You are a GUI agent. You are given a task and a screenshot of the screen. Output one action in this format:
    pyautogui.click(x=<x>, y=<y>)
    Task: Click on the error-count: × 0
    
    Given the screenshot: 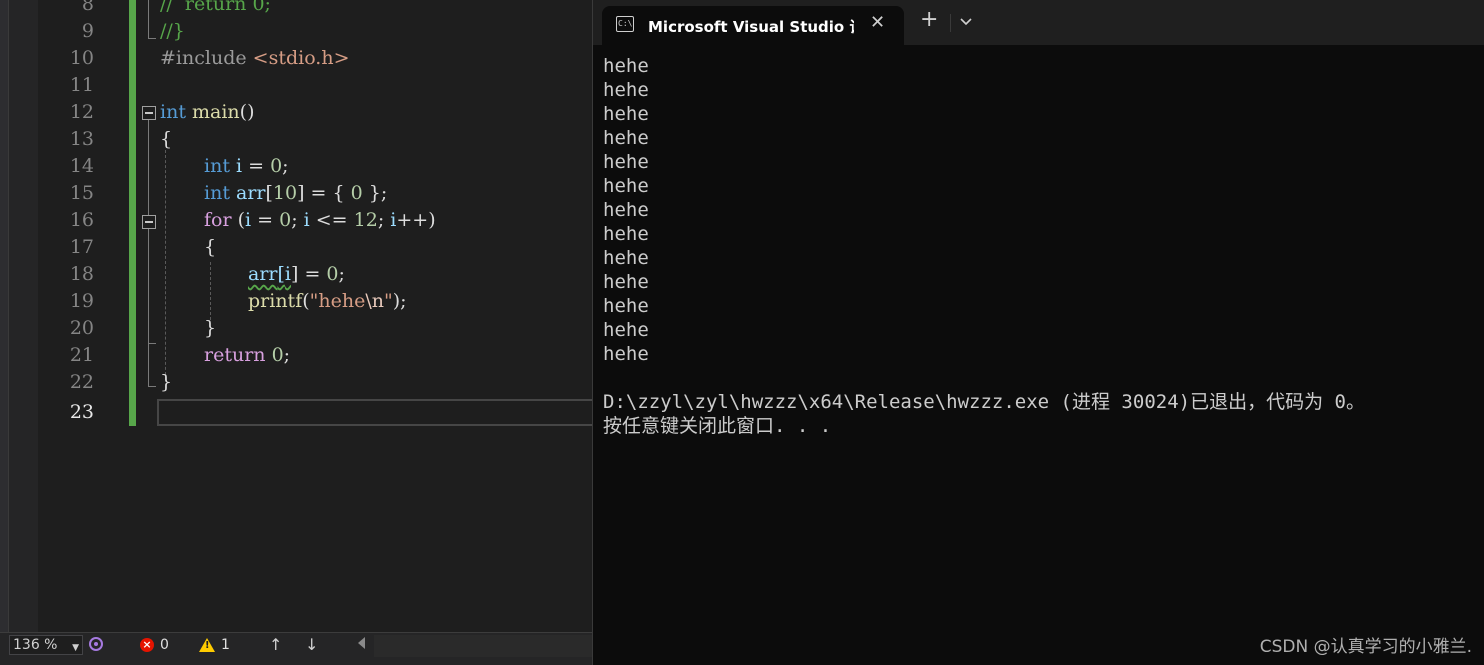 What is the action you would take?
    pyautogui.click(x=154, y=645)
    